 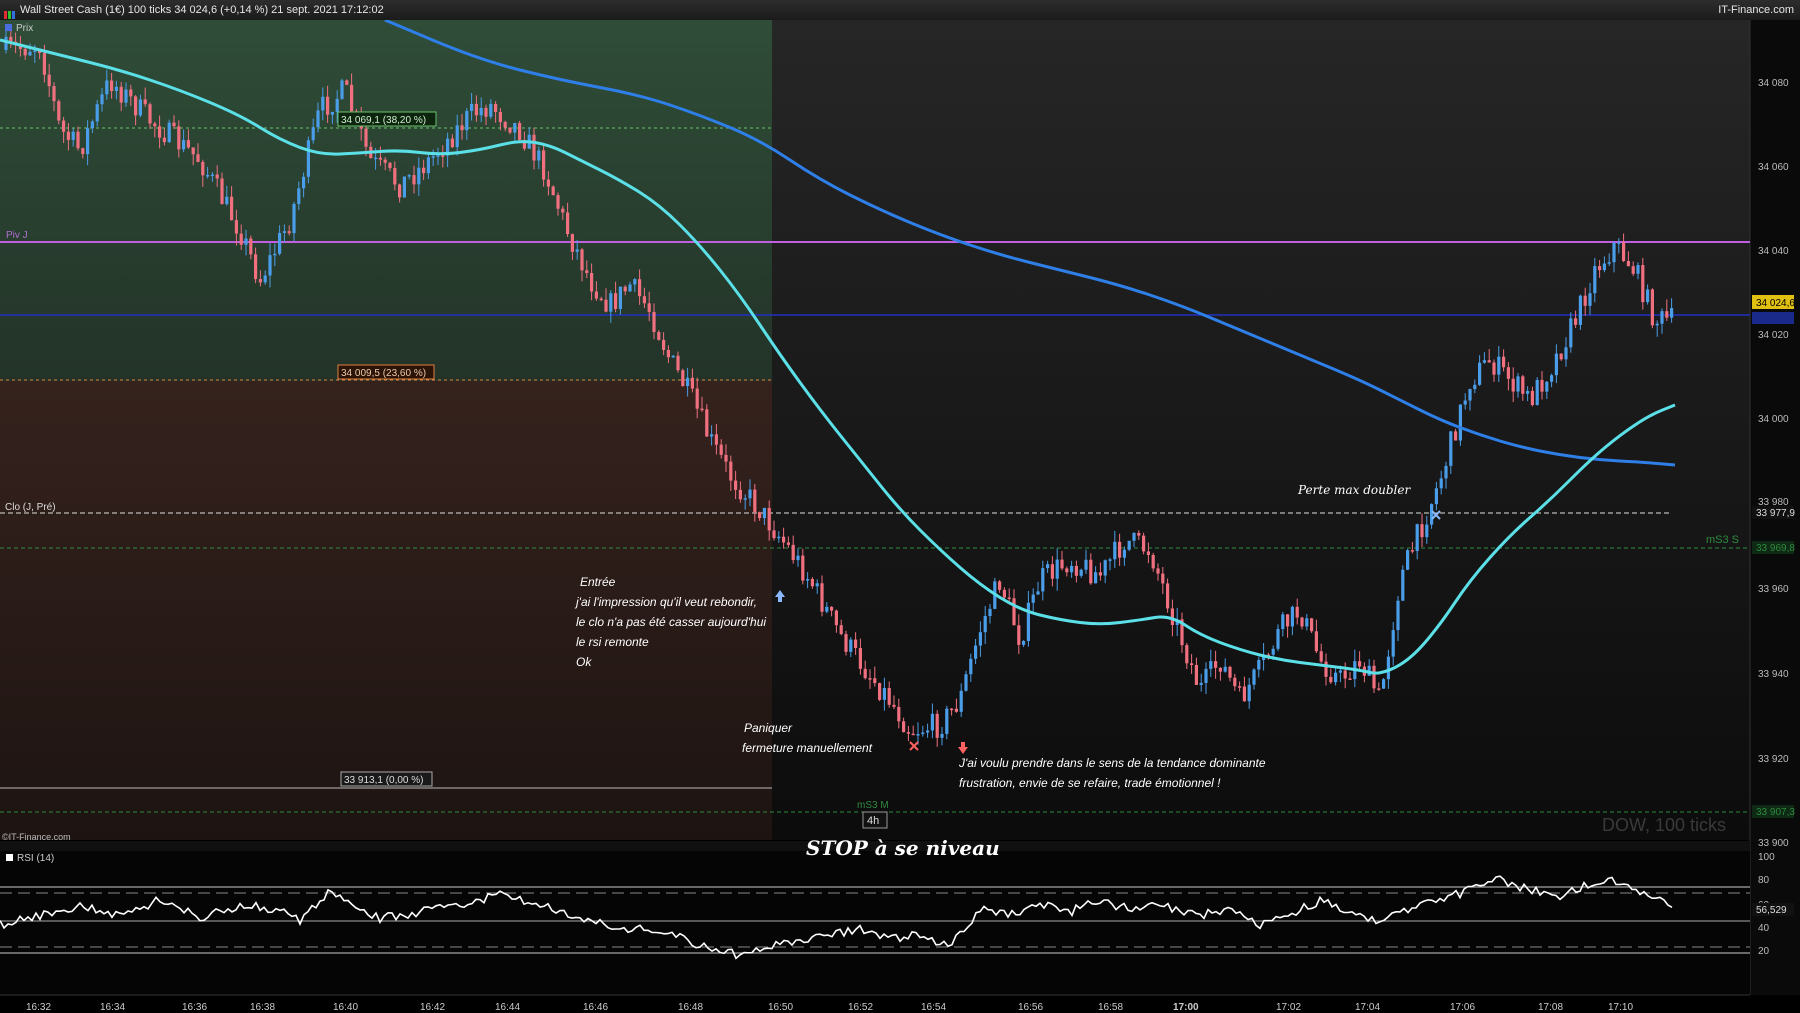 I want to click on time-tick: 16:56, so click(x=1030, y=1007).